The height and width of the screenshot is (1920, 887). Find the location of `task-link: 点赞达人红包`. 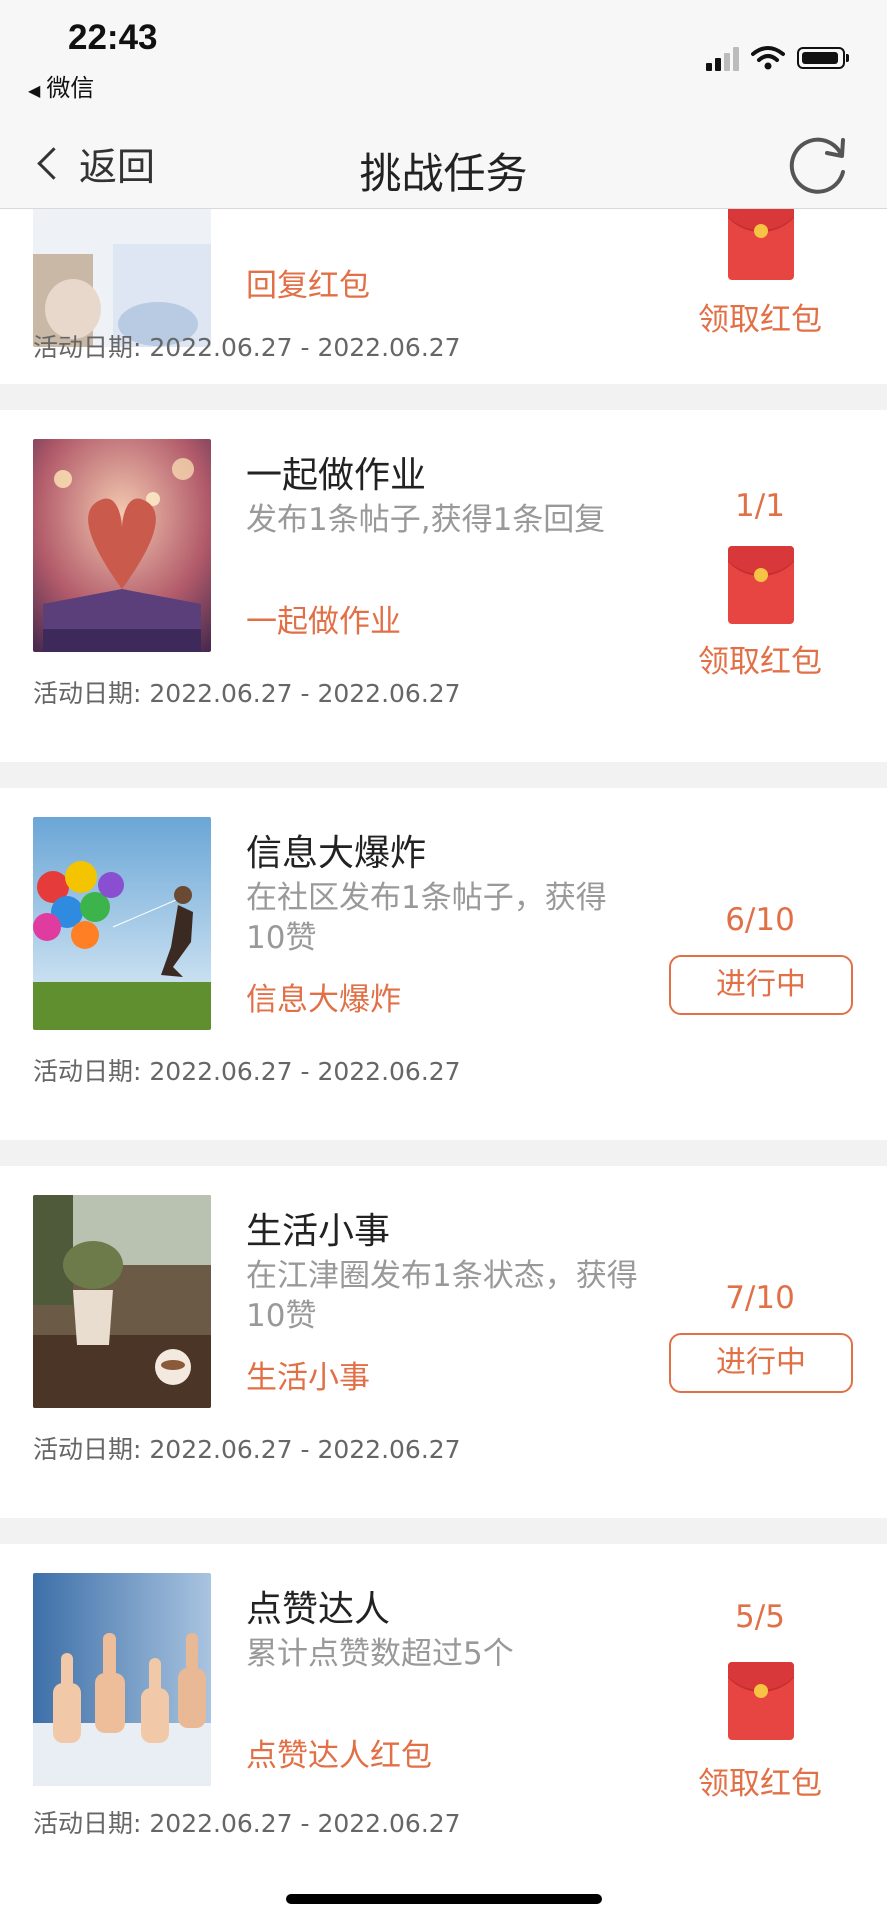

task-link: 点赞达人红包 is located at coordinates (339, 1752).